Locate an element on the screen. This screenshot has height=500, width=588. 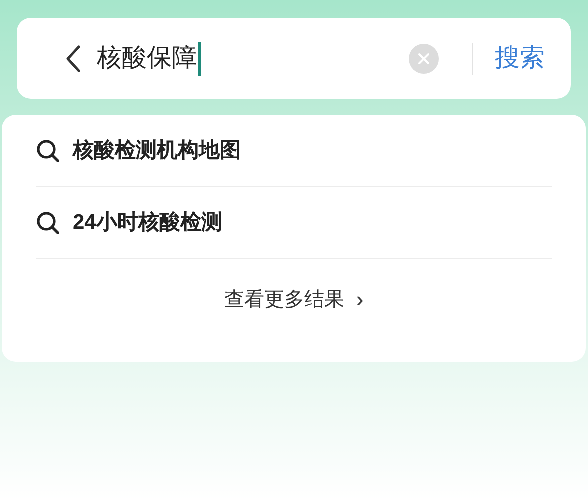
suggestion-item: 24小时核酸检测 is located at coordinates (147, 222).